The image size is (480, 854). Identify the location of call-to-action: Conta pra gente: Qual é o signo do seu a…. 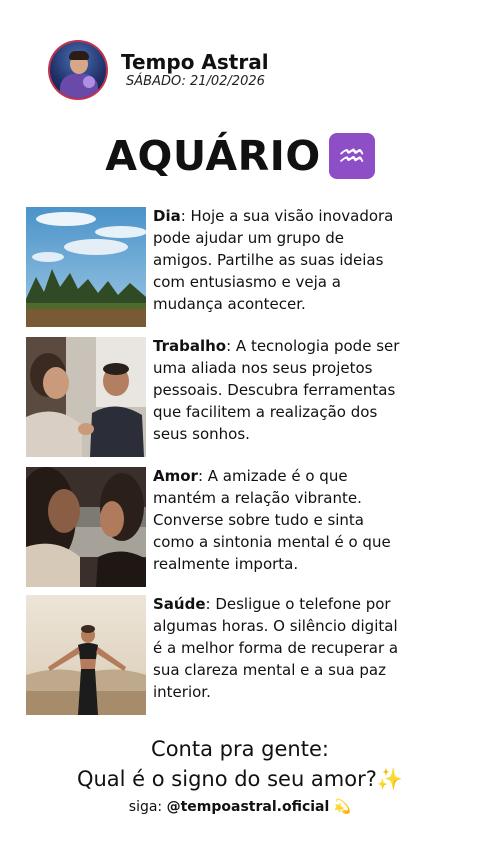
(240, 764).